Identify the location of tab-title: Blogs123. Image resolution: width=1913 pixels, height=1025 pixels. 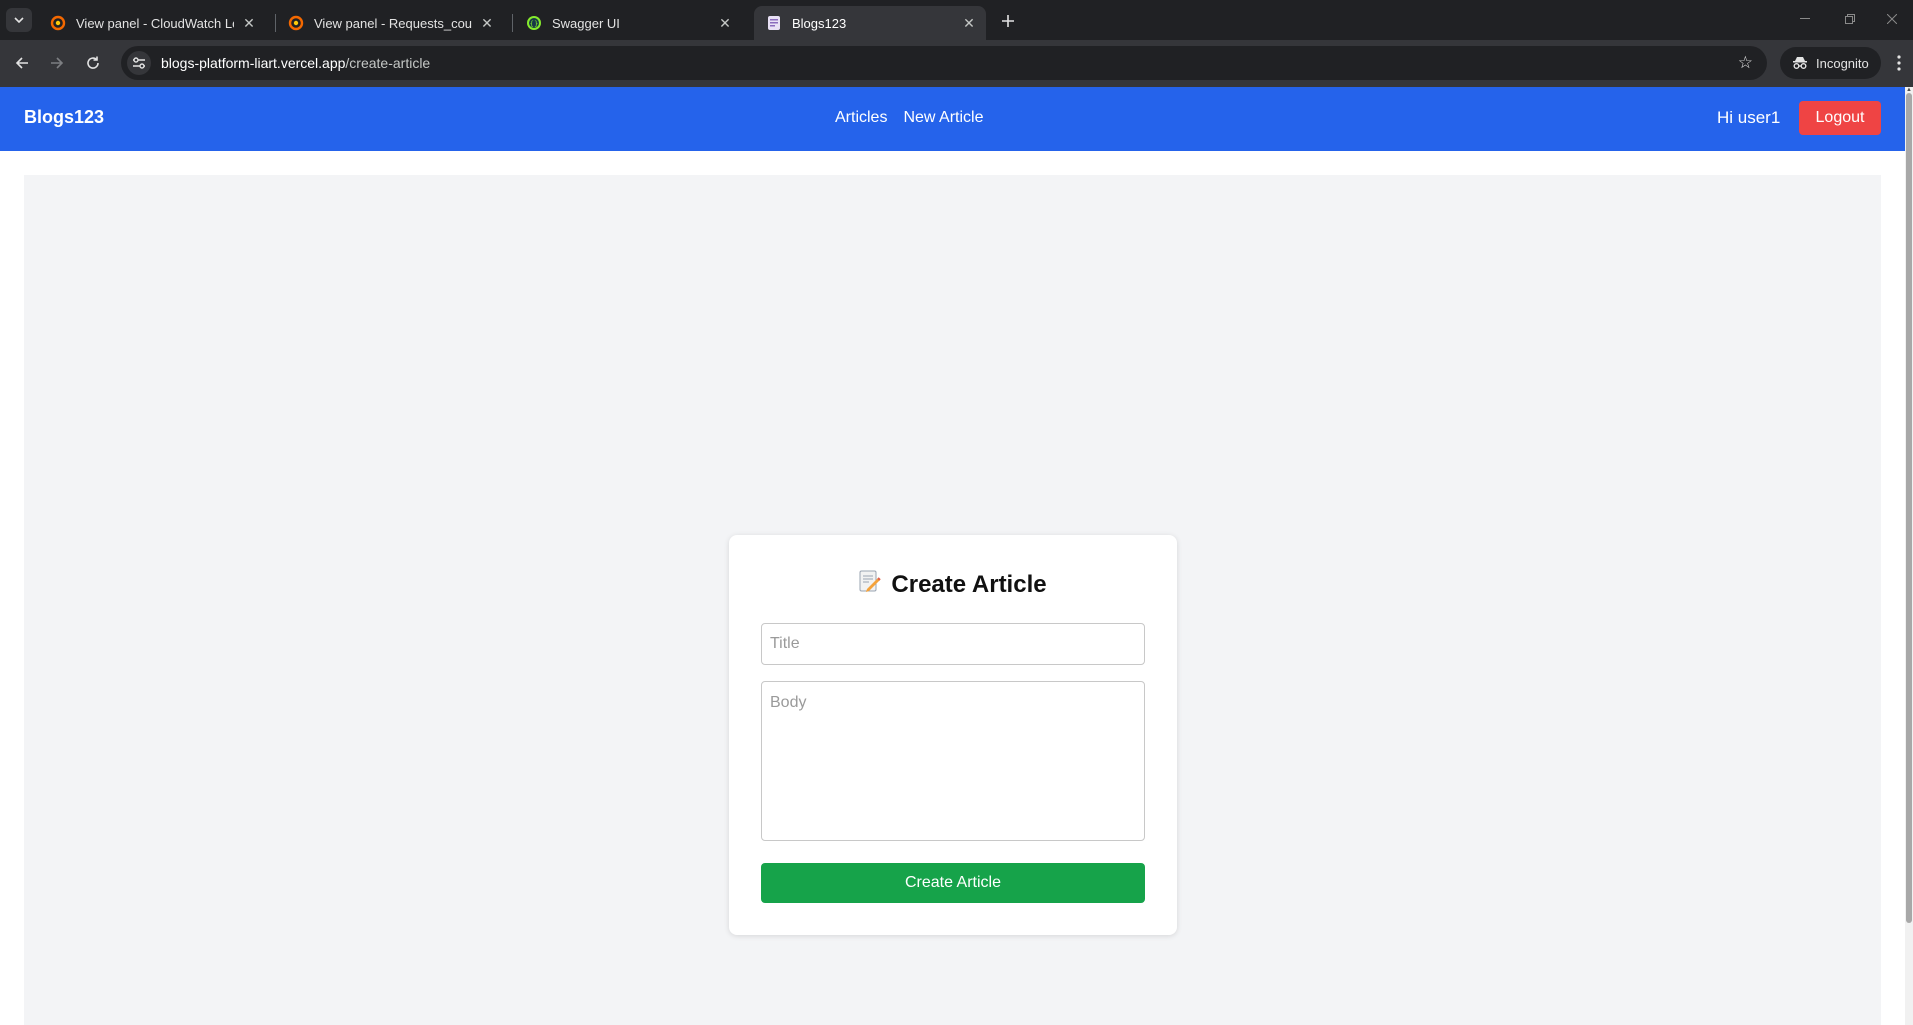
(819, 23).